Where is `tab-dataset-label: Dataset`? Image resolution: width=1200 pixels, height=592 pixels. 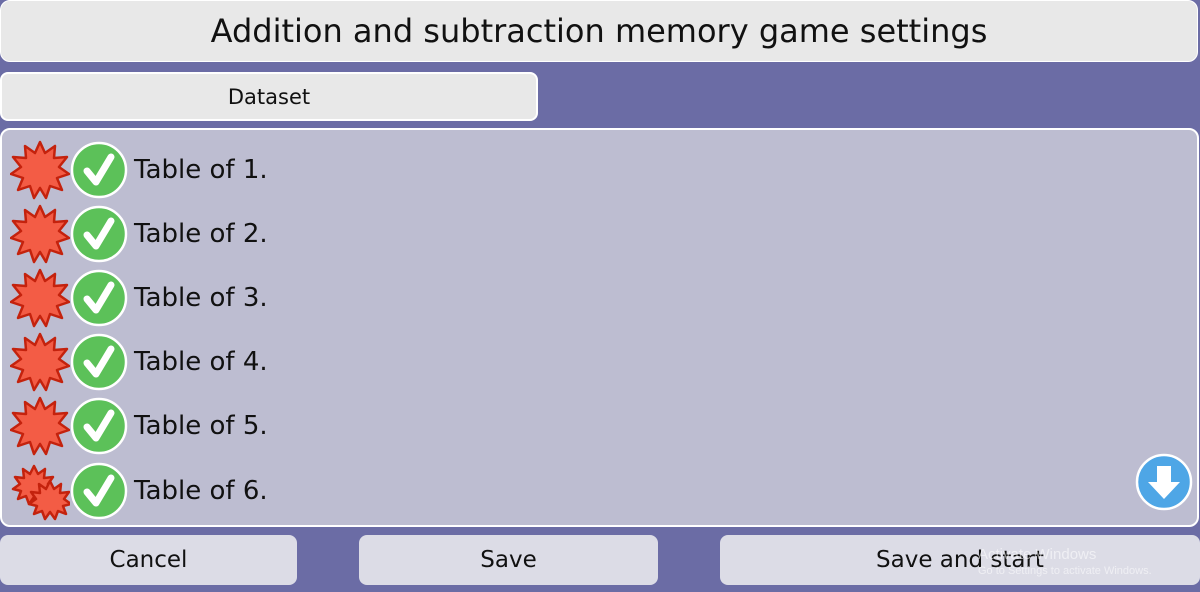
tab-dataset-label: Dataset is located at coordinates (269, 96).